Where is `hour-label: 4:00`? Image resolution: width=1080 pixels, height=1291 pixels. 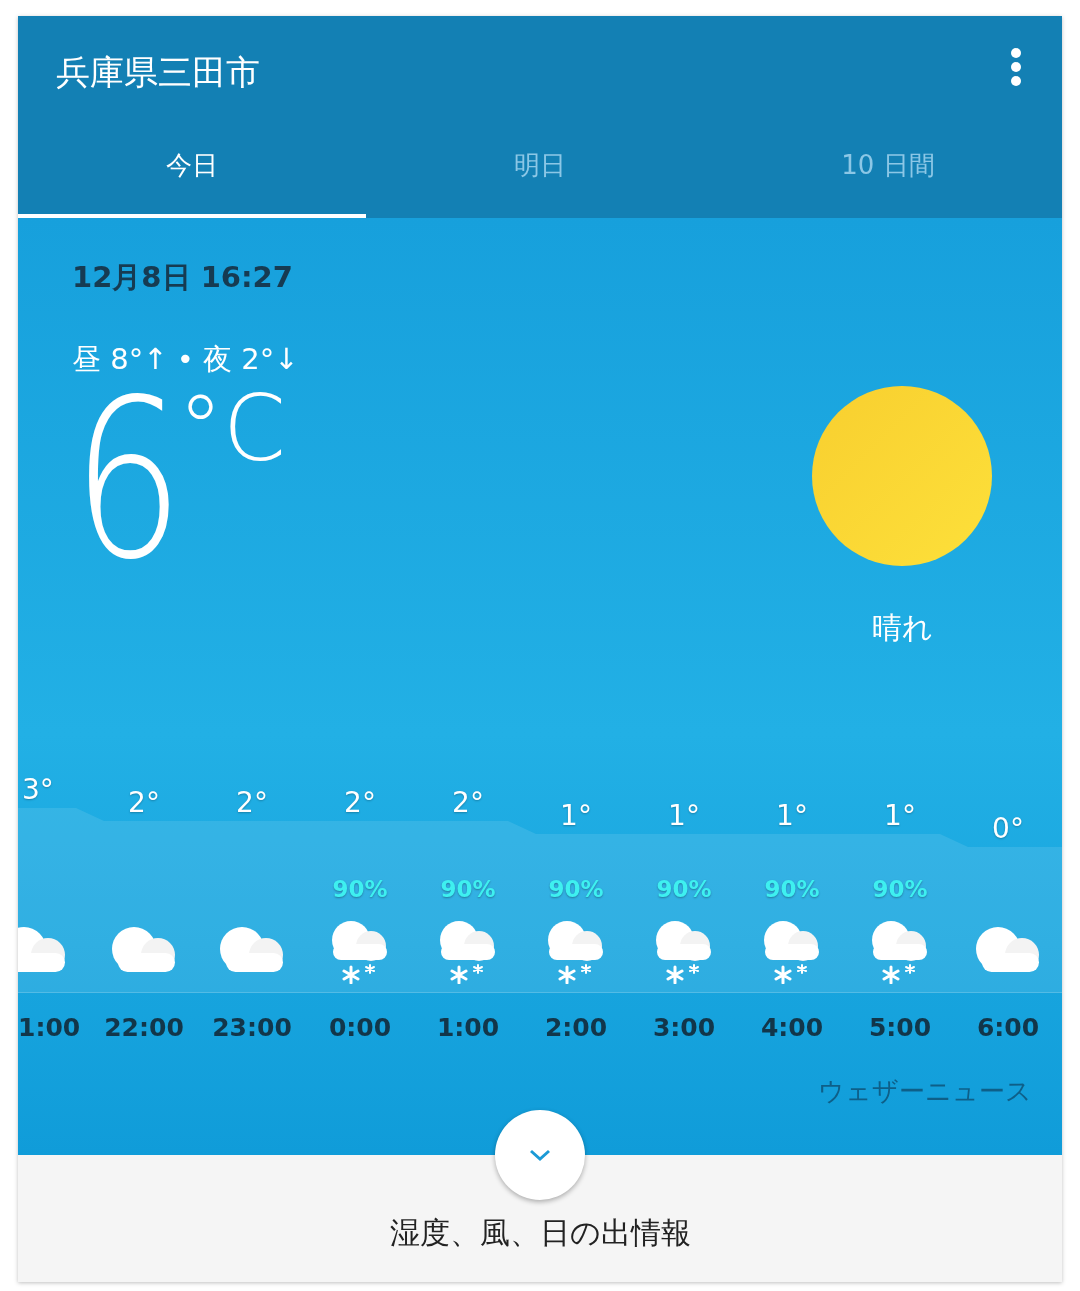 hour-label: 4:00 is located at coordinates (792, 1027).